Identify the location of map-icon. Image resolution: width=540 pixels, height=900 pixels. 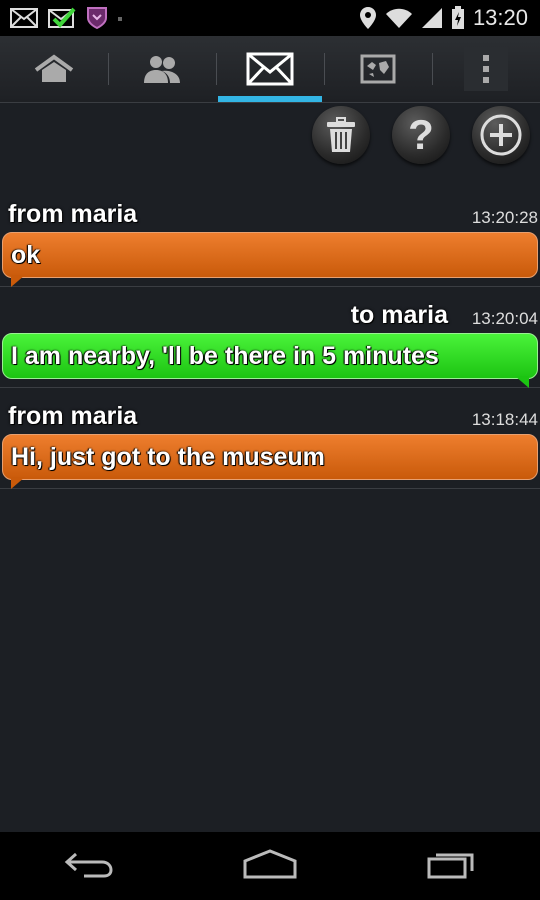
(378, 69).